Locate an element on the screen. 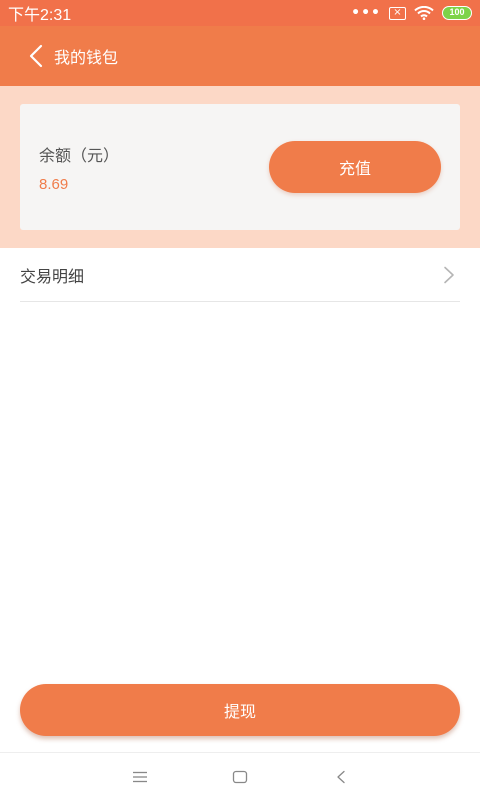  chevron-left-icon is located at coordinates (36, 56).